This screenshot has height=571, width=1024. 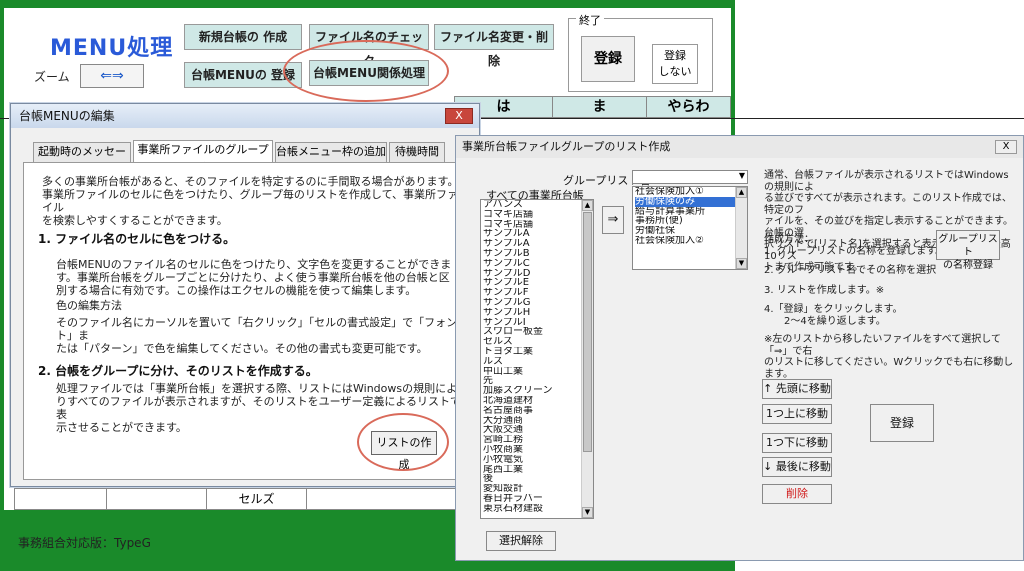 What do you see at coordinates (331, 152) in the screenshot?
I see `tab-menu-frame-add: 台帳メニュー枠の追加` at bounding box center [331, 152].